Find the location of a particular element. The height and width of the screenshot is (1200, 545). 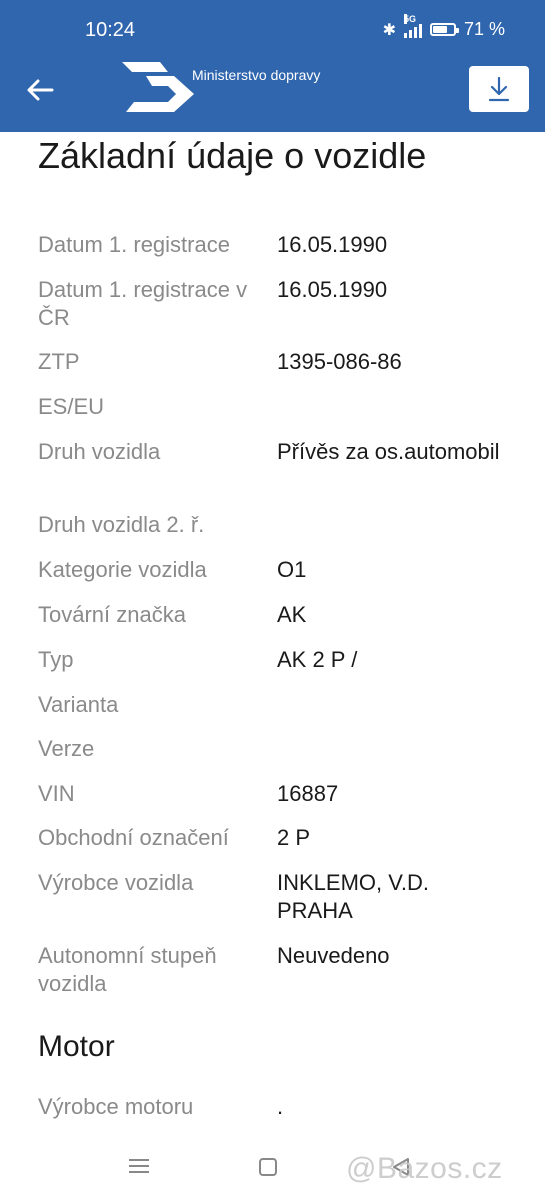

field-value: O1 is located at coordinates (292, 569).